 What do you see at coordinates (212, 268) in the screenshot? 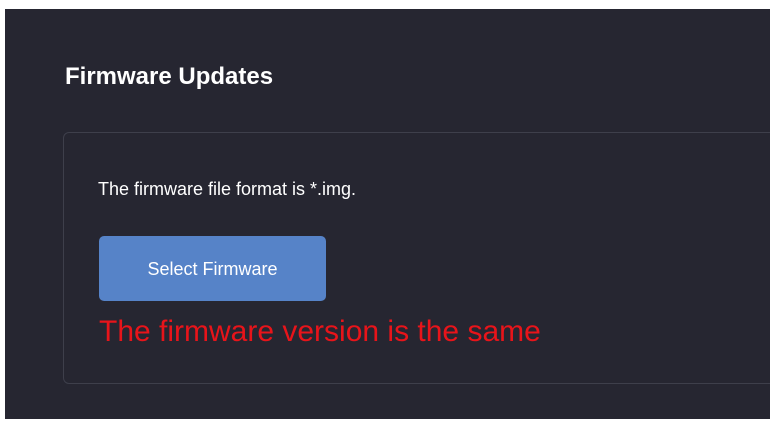
I see `select-firmware-button: Select Firmware` at bounding box center [212, 268].